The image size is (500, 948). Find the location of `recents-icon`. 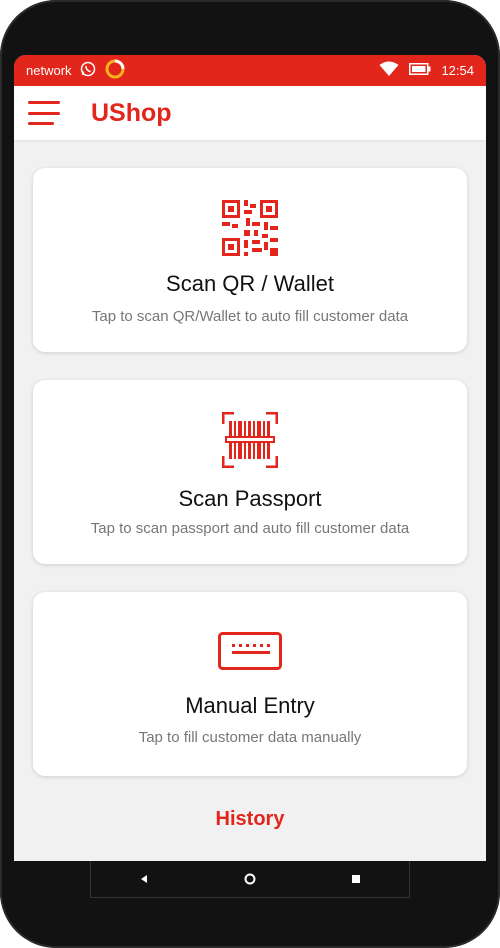

recents-icon is located at coordinates (356, 879).